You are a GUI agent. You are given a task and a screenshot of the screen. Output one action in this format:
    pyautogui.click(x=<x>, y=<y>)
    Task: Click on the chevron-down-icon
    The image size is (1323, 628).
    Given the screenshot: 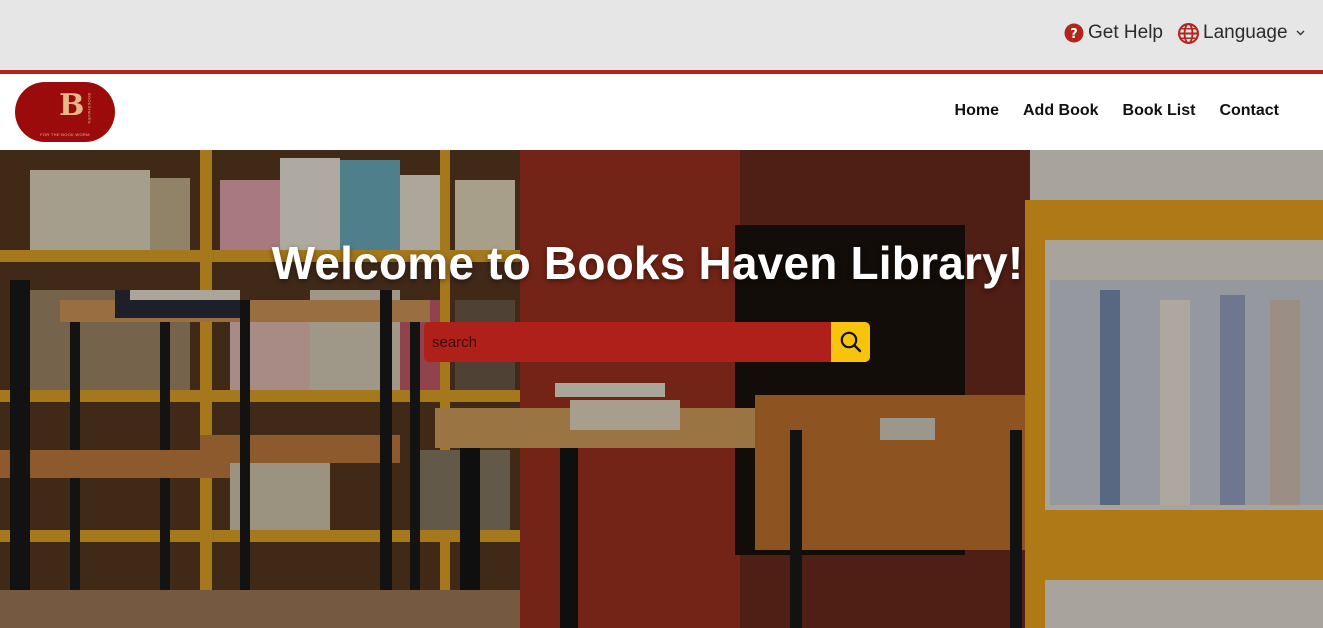 What is the action you would take?
    pyautogui.click(x=1300, y=33)
    